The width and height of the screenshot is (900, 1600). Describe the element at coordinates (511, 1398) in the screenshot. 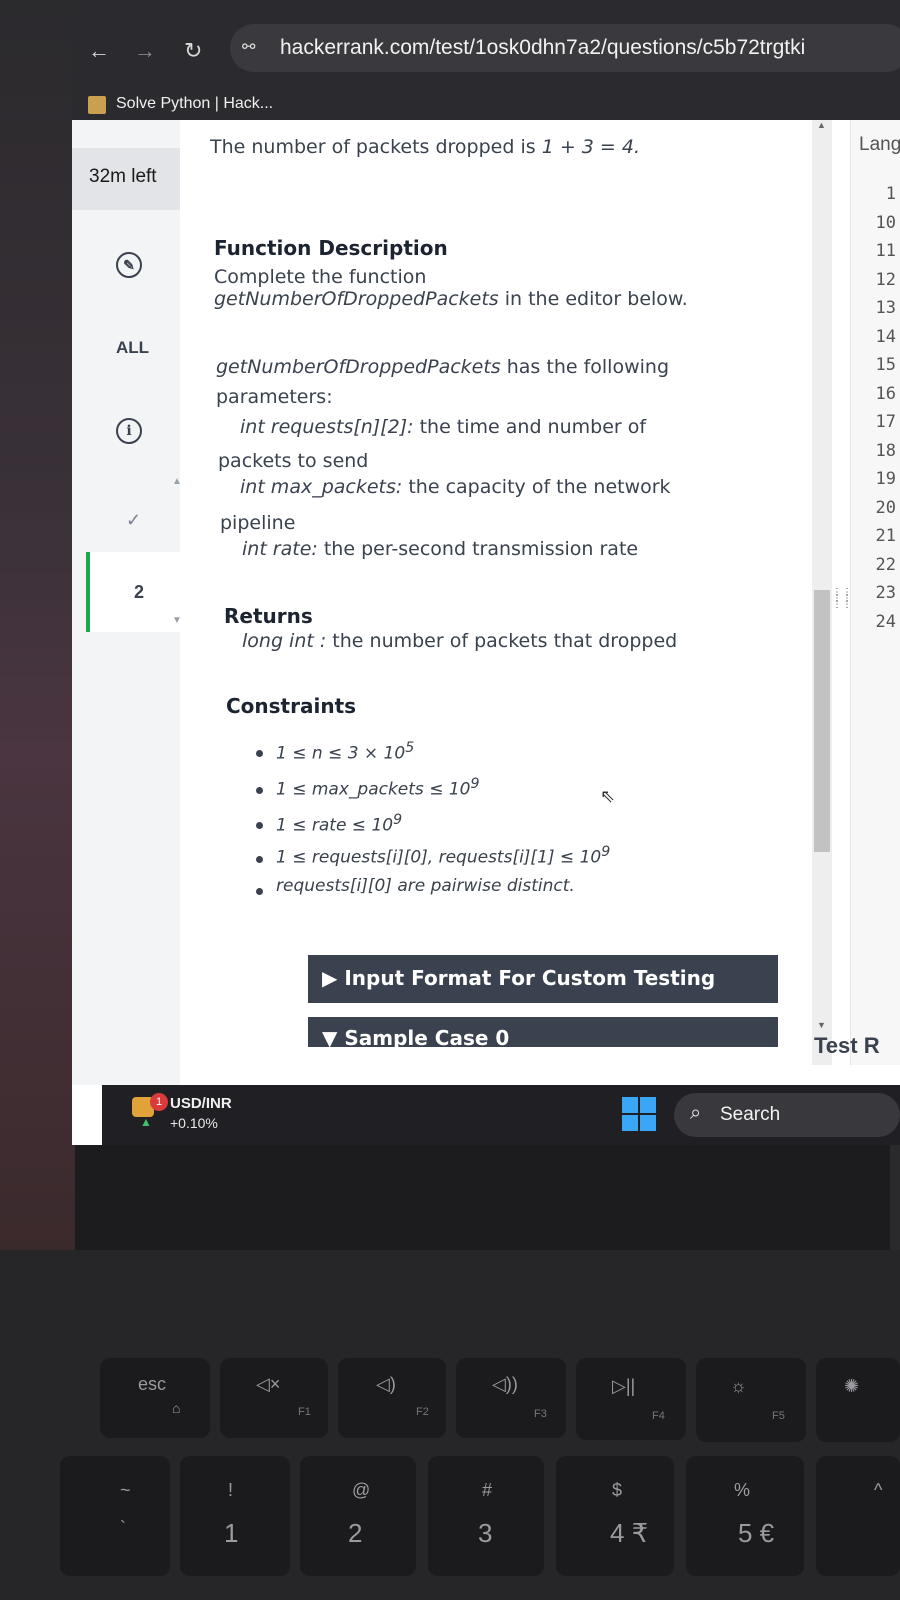

I see `f3-key: ◁)) F3` at that location.